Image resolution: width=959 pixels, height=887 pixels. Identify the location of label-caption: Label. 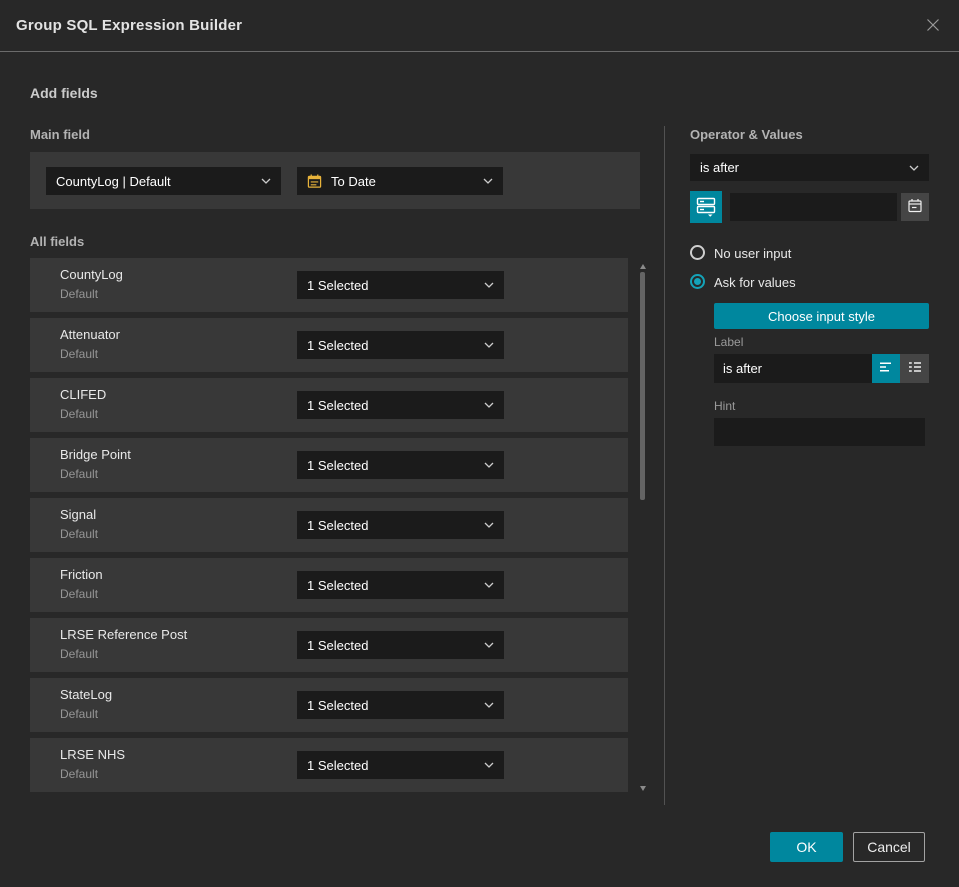
(729, 342).